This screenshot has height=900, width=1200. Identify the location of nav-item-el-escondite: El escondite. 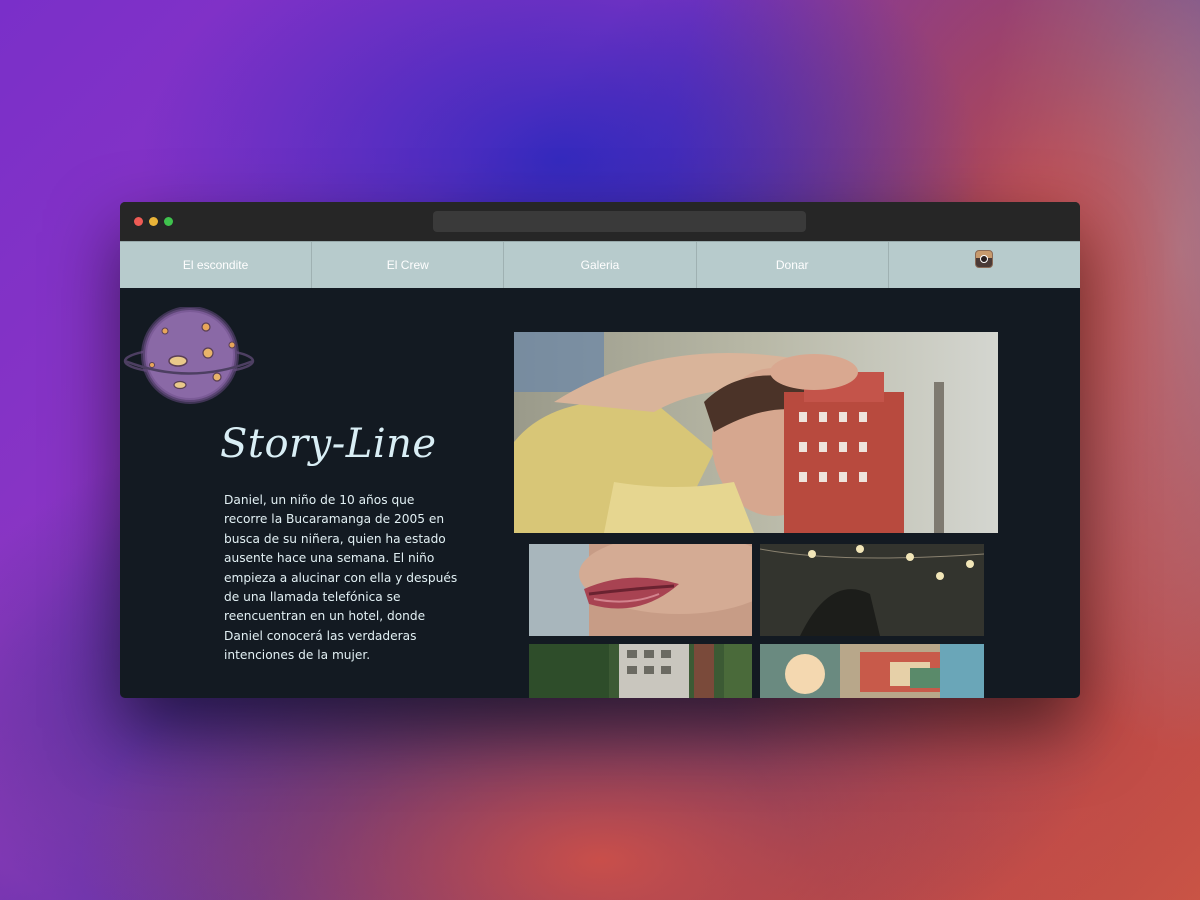
(216, 265).